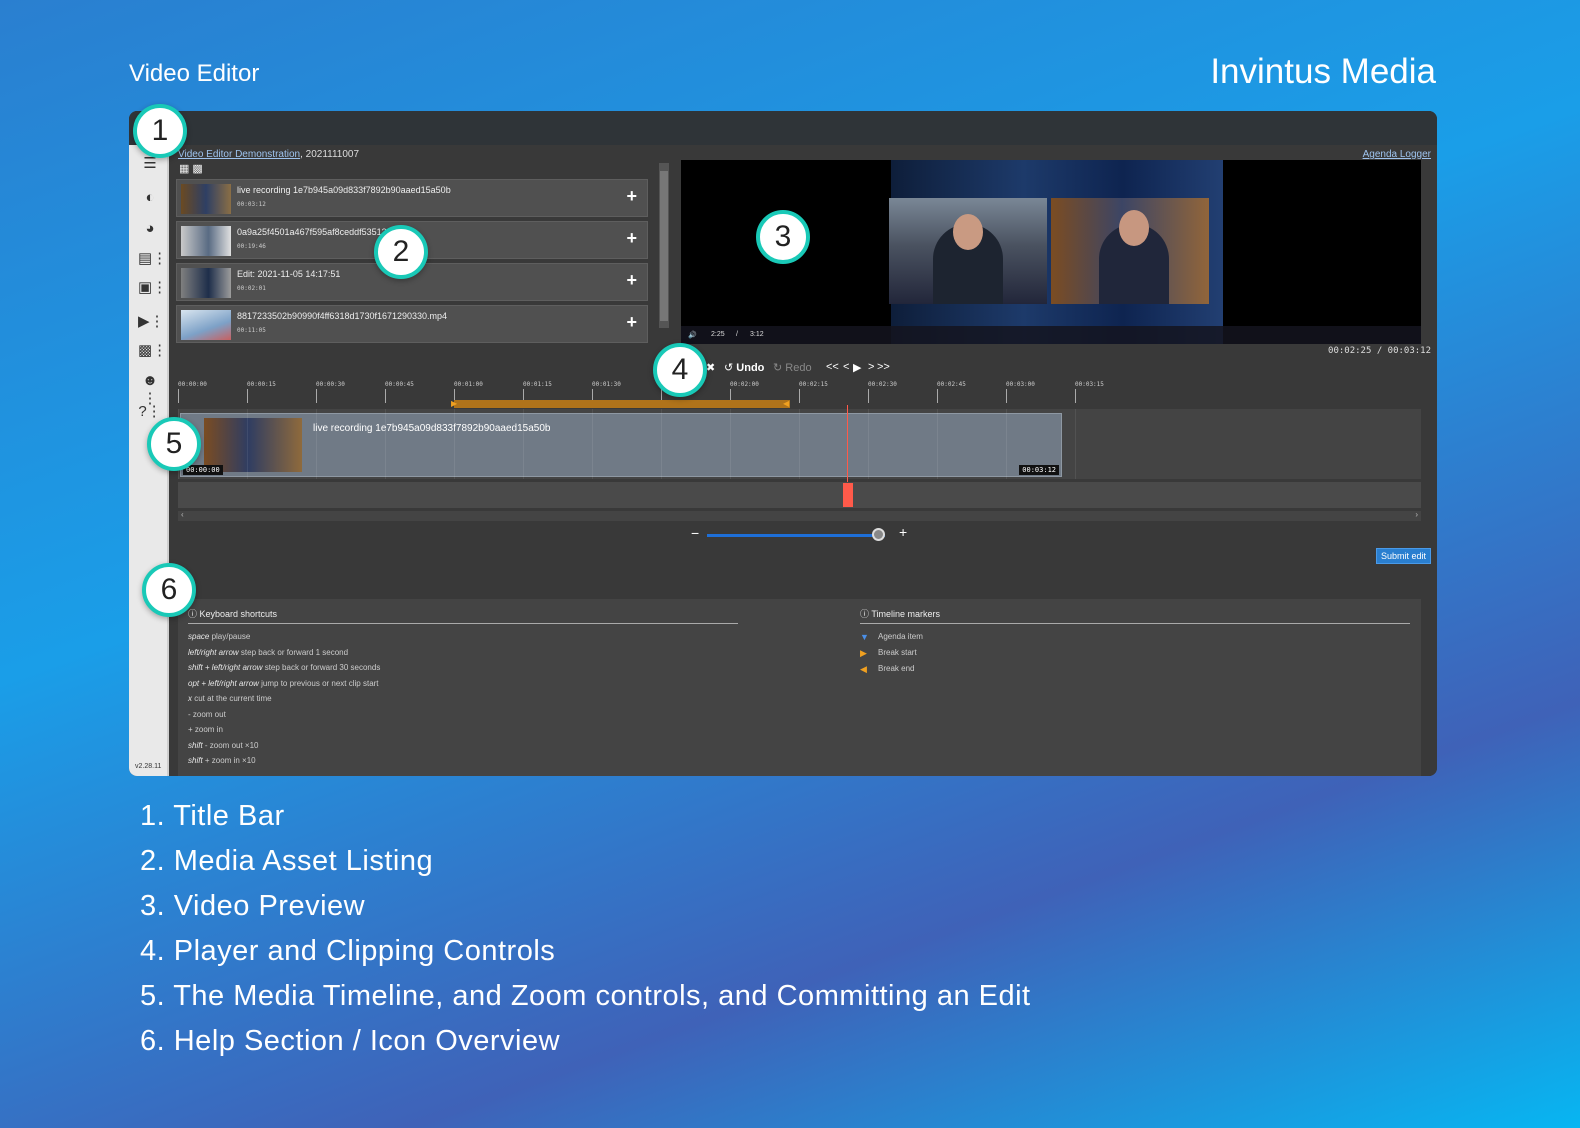 This screenshot has height=1128, width=1580. What do you see at coordinates (213, 652) in the screenshot?
I see `shortcut-key: left/right arrow` at bounding box center [213, 652].